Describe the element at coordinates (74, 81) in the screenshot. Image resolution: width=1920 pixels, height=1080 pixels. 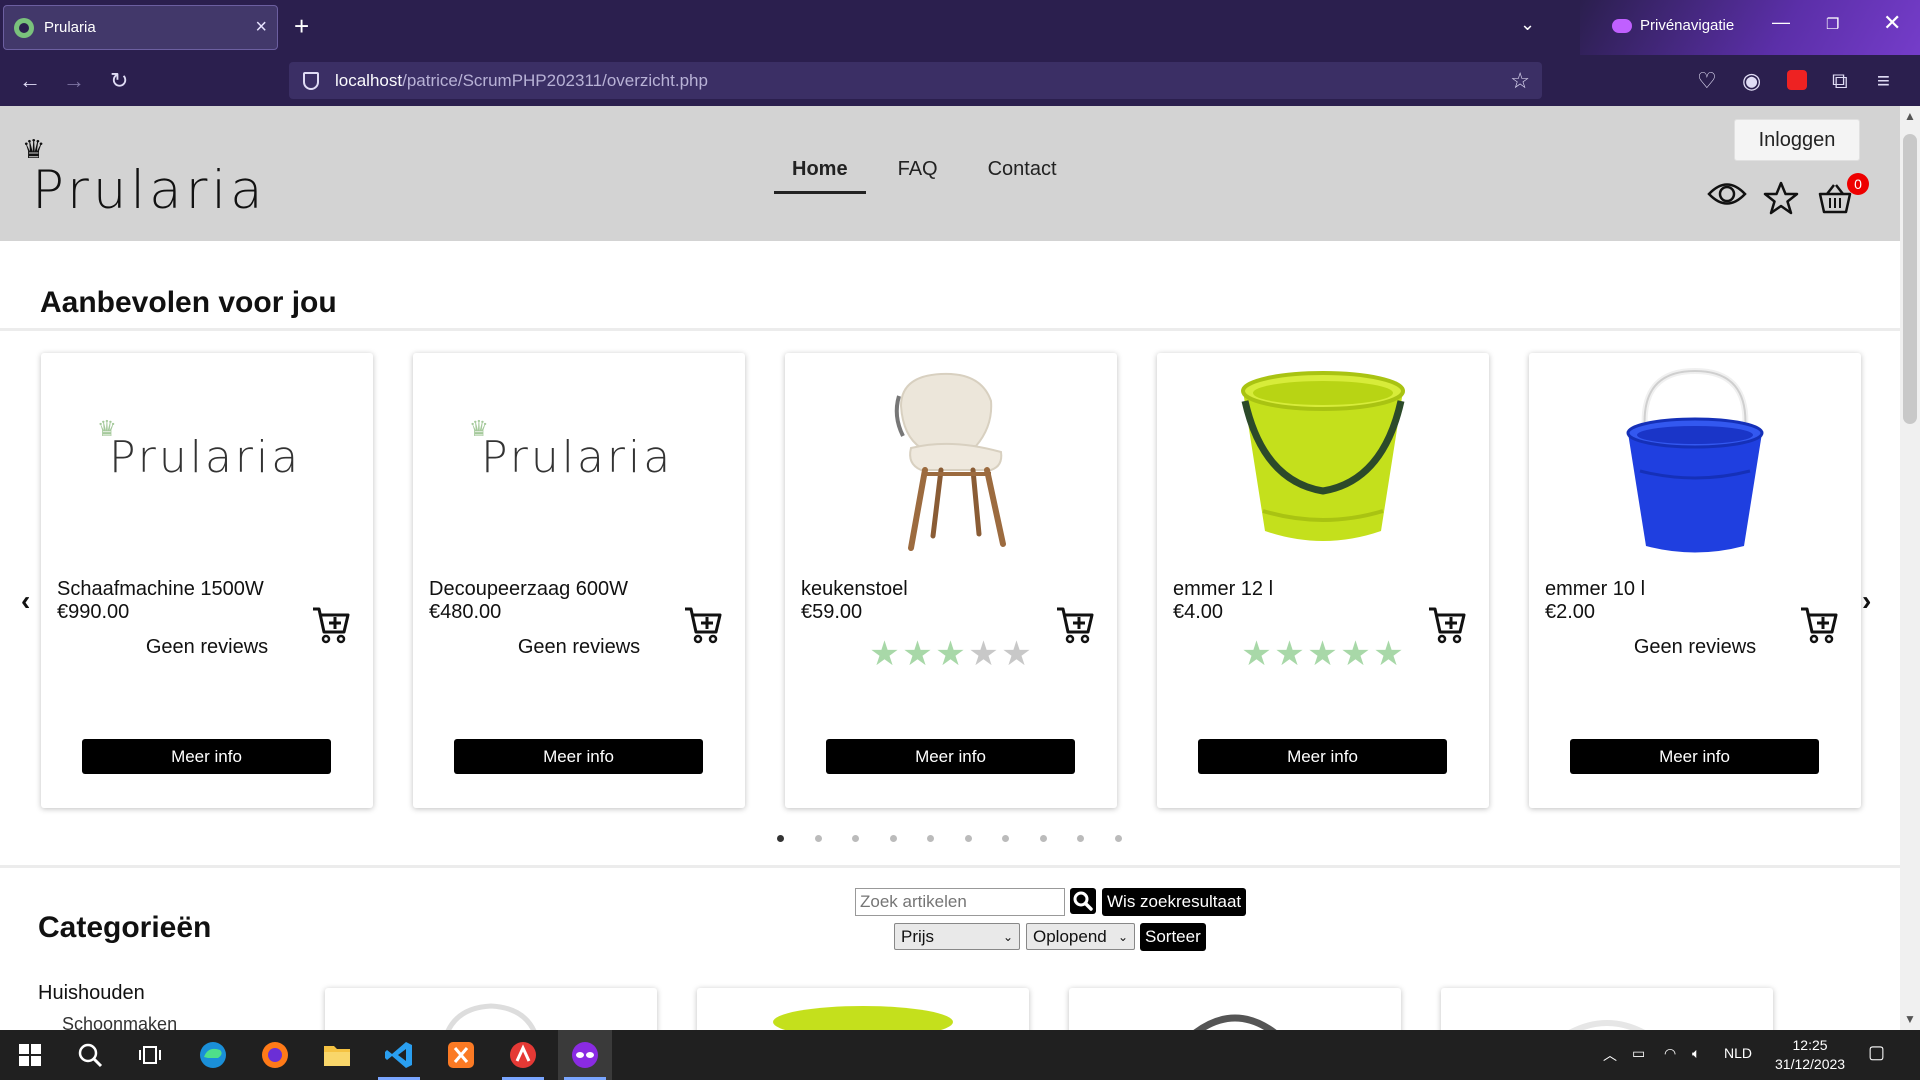
I see `forward-icon: →` at that location.